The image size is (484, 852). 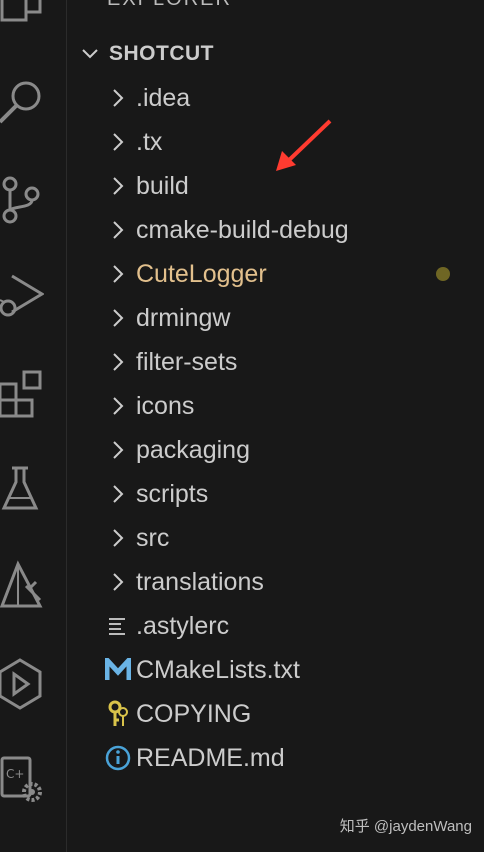 I want to click on modified-dot-icon, so click(x=443, y=274).